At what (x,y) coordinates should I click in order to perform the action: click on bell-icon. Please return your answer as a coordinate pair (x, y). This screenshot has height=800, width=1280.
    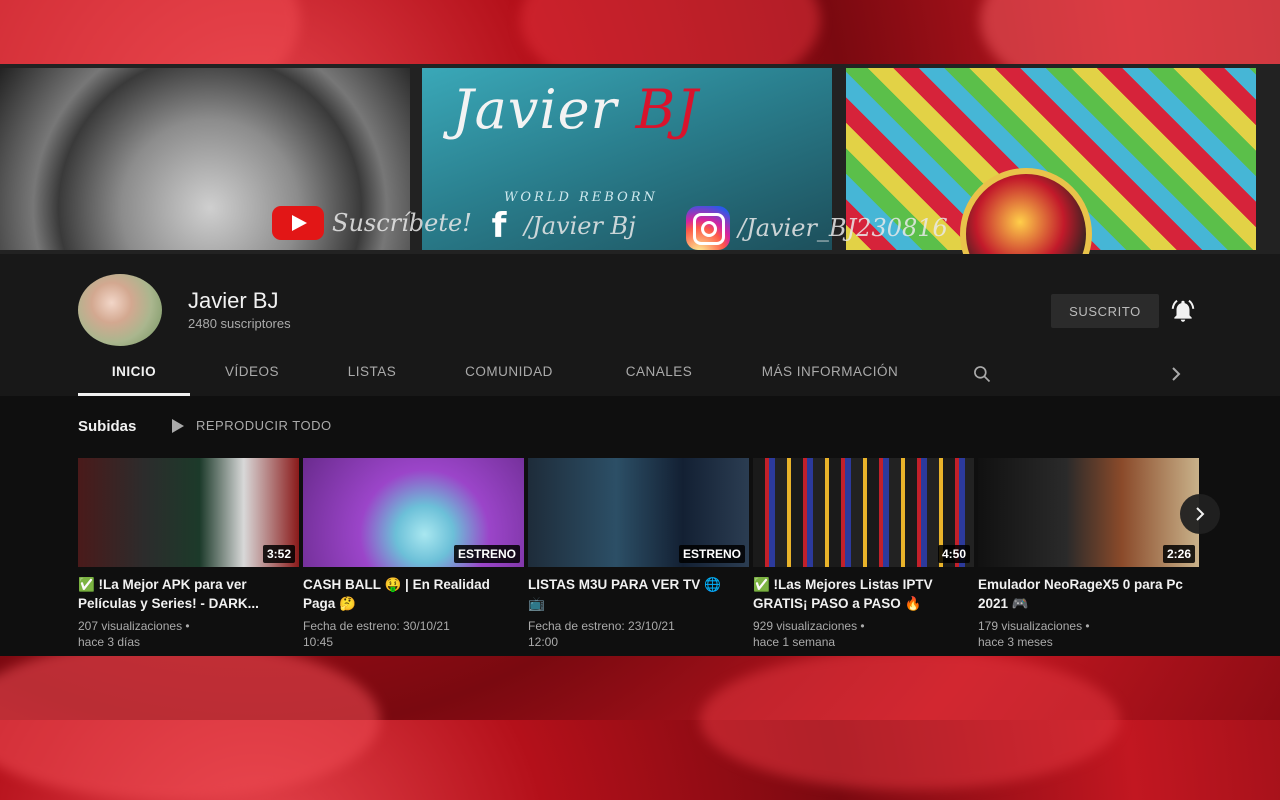
    Looking at the image, I should click on (1183, 311).